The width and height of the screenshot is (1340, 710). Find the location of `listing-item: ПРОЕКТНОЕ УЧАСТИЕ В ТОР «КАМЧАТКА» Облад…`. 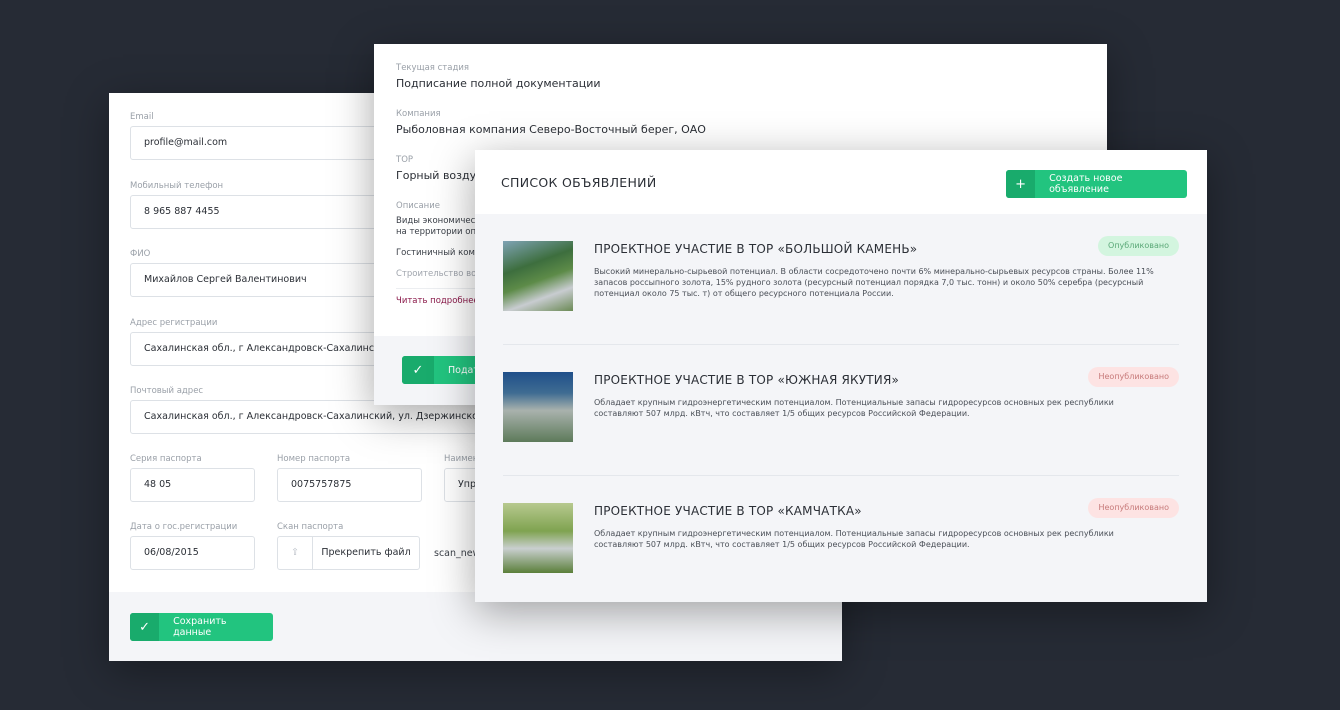

listing-item: ПРОЕКТНОЕ УЧАСТИЕ В ТОР «КАМЧАТКА» Облад… is located at coordinates (841, 539).